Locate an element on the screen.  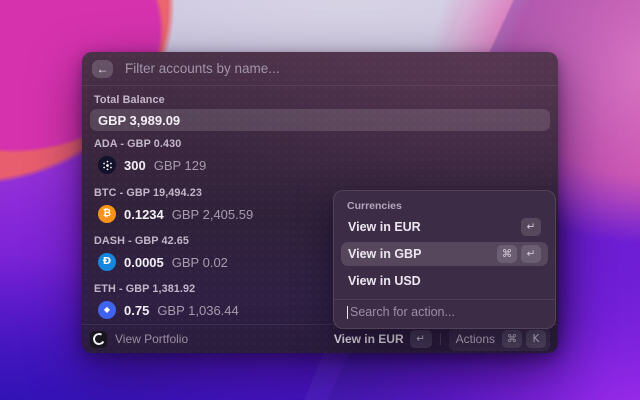
ada-icon is located at coordinates (107, 165).